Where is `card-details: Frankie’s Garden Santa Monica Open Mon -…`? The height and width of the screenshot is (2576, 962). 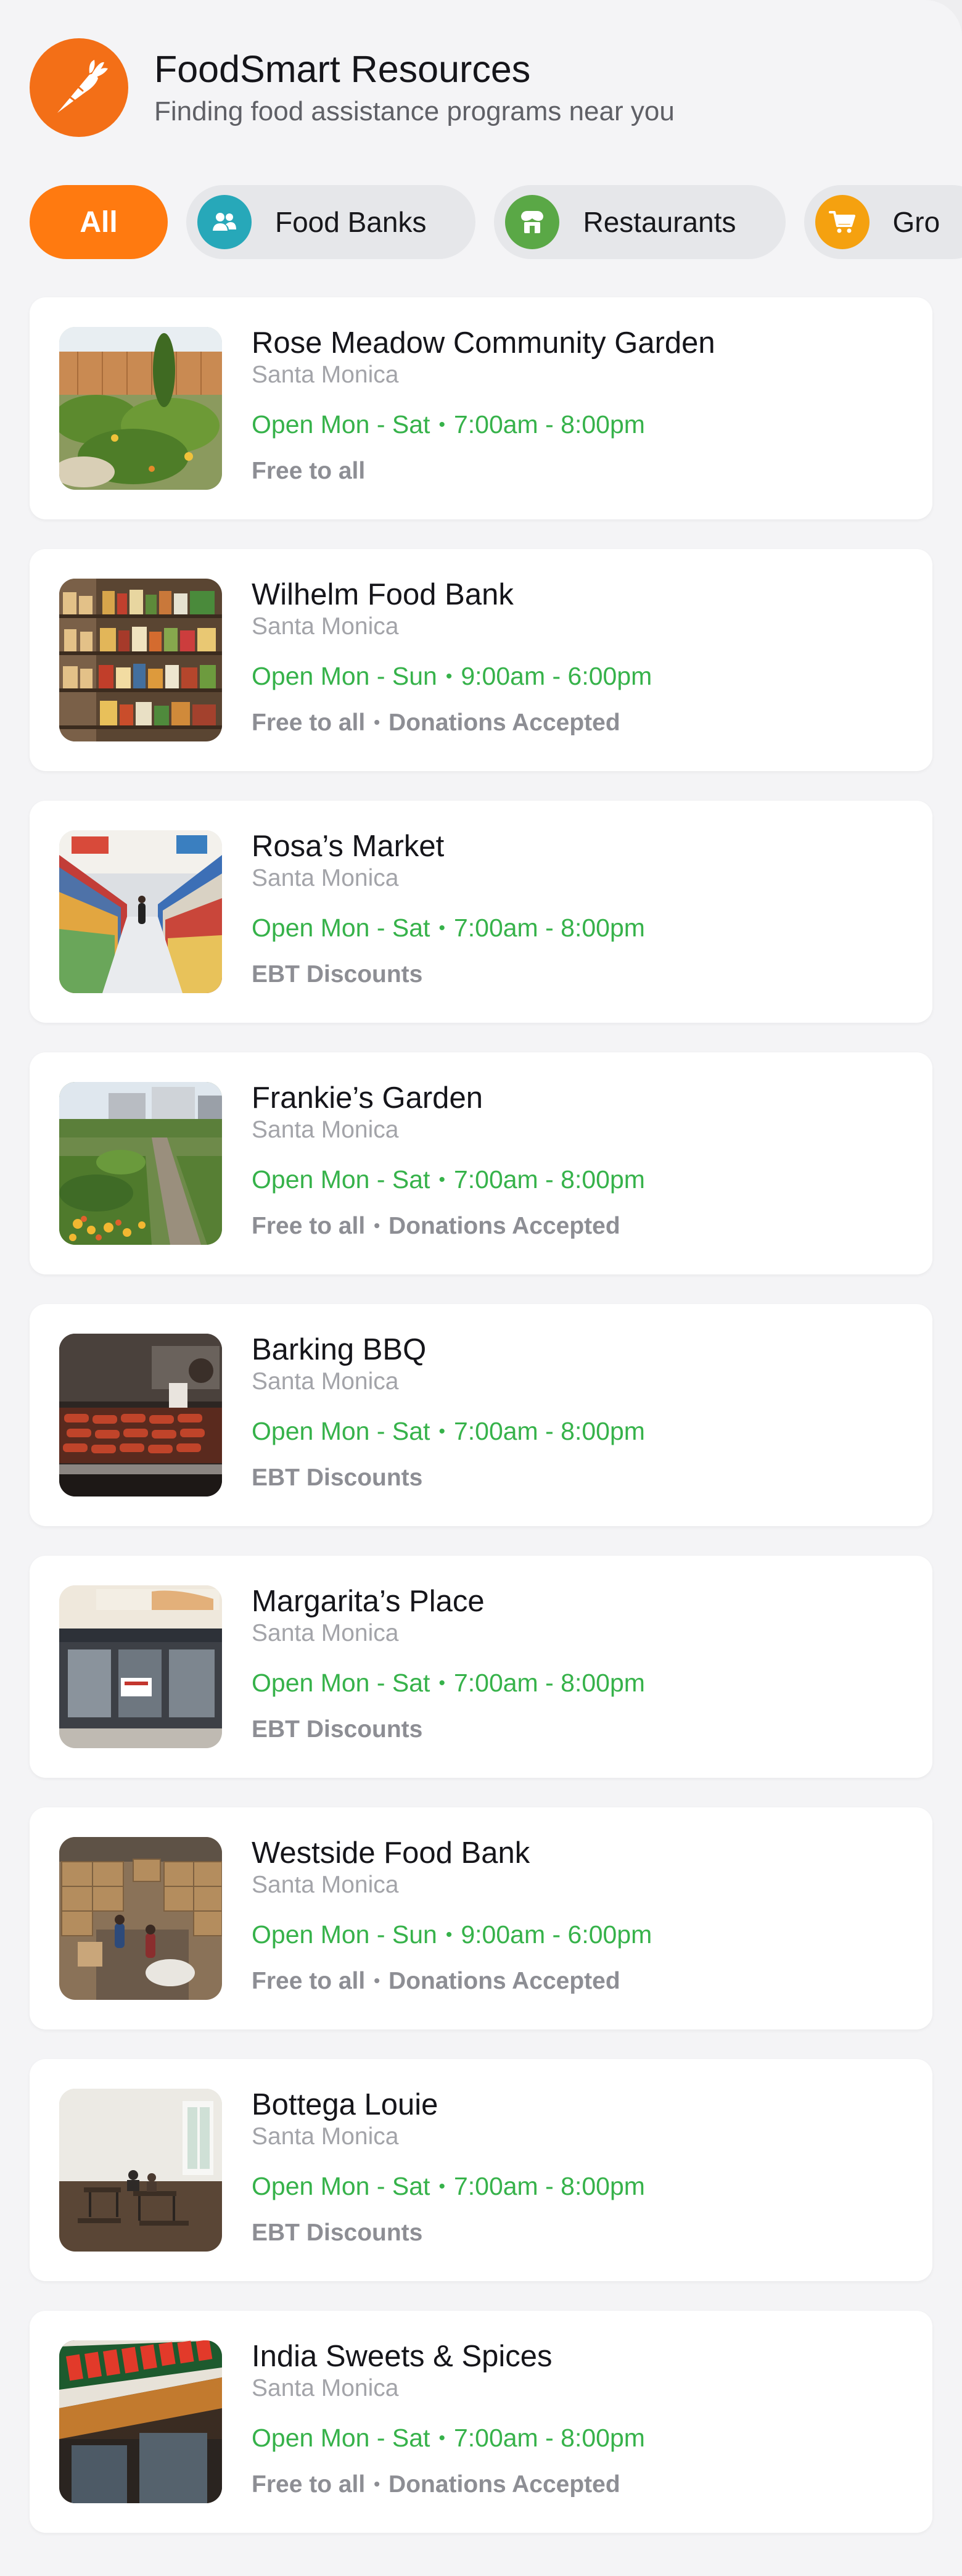
card-details: Frankie’s Garden Santa Monica Open Mon -… is located at coordinates (580, 1161).